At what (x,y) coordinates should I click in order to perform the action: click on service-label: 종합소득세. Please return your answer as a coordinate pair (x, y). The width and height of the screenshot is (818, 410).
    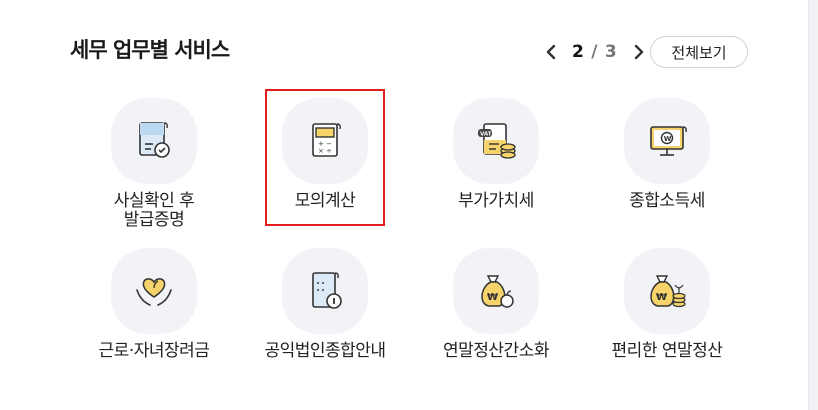
    Looking at the image, I should click on (667, 201).